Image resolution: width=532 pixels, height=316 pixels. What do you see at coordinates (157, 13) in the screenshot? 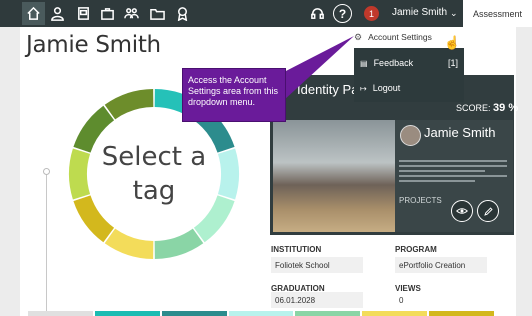
I see `folder-icon` at bounding box center [157, 13].